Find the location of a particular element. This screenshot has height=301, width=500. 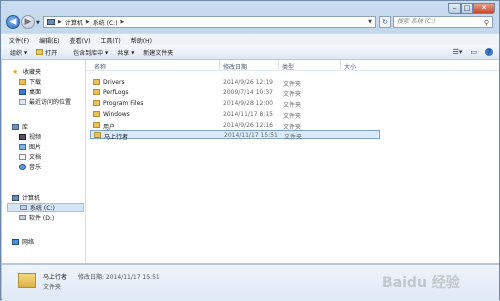

nav-videos-label: 视频 is located at coordinates (35, 137).